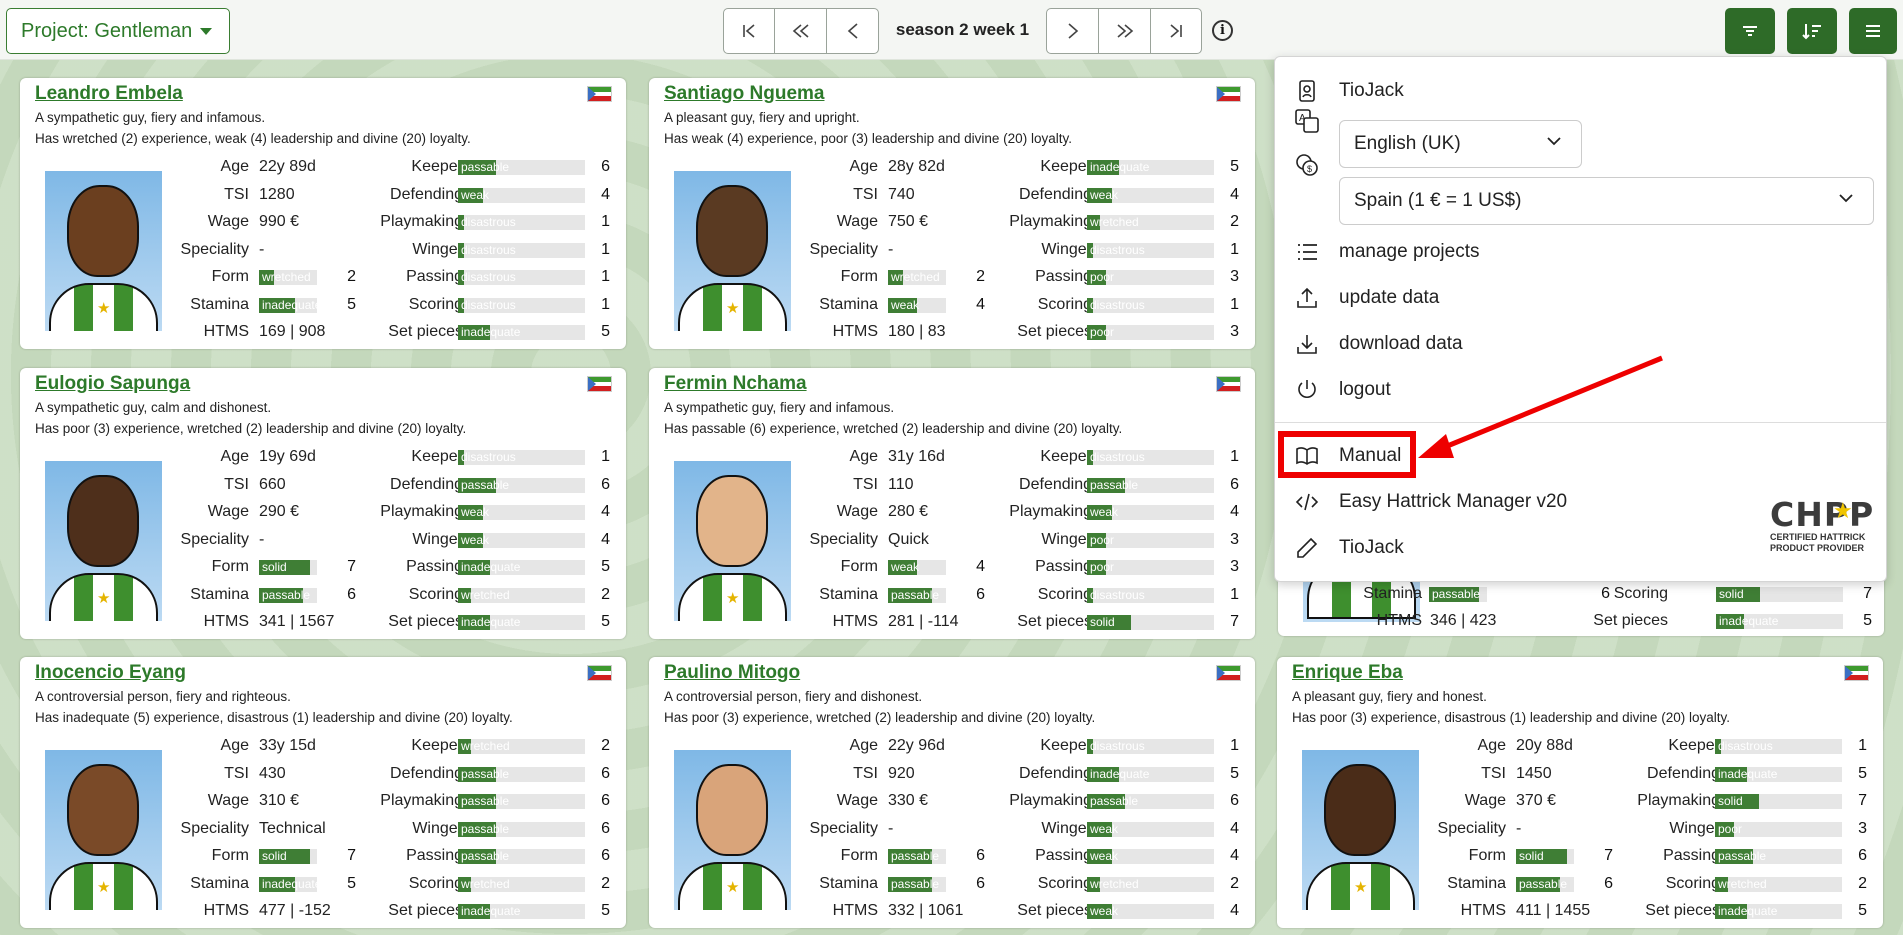 The image size is (1903, 935). What do you see at coordinates (150, 117) in the screenshot?
I see `player-personality: A sympathetic guy, fiery and infamous.` at bounding box center [150, 117].